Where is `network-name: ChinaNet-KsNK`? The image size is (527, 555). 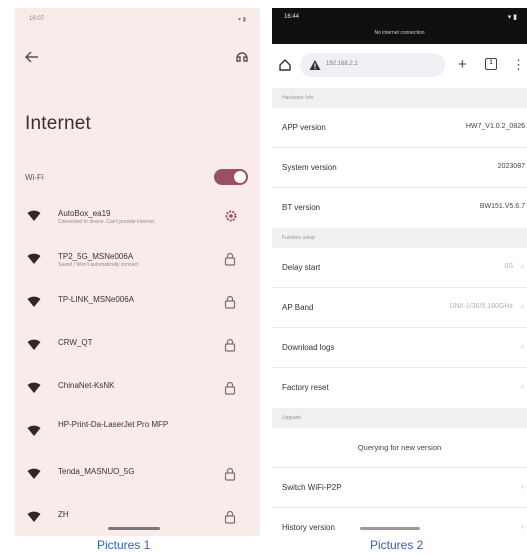 network-name: ChinaNet-KsNK is located at coordinates (86, 385).